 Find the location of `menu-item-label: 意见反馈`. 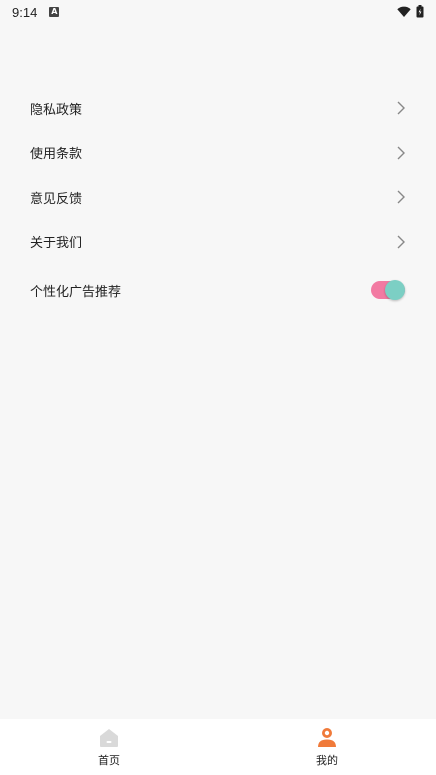

menu-item-label: 意见反馈 is located at coordinates (56, 199).